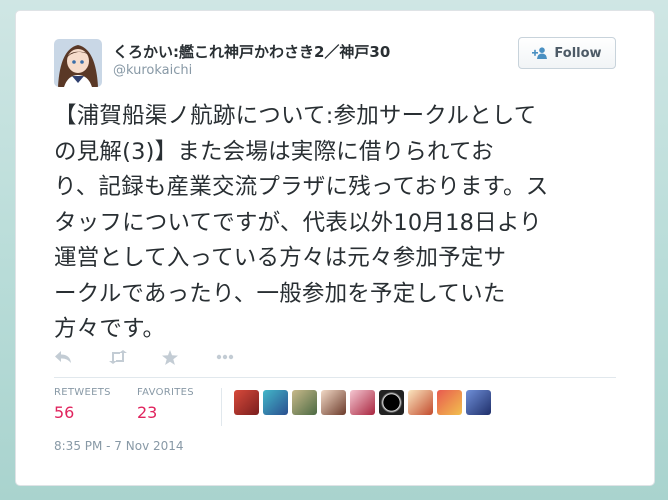 The image size is (668, 500). What do you see at coordinates (64, 412) in the screenshot?
I see `retweets-count: 56` at bounding box center [64, 412].